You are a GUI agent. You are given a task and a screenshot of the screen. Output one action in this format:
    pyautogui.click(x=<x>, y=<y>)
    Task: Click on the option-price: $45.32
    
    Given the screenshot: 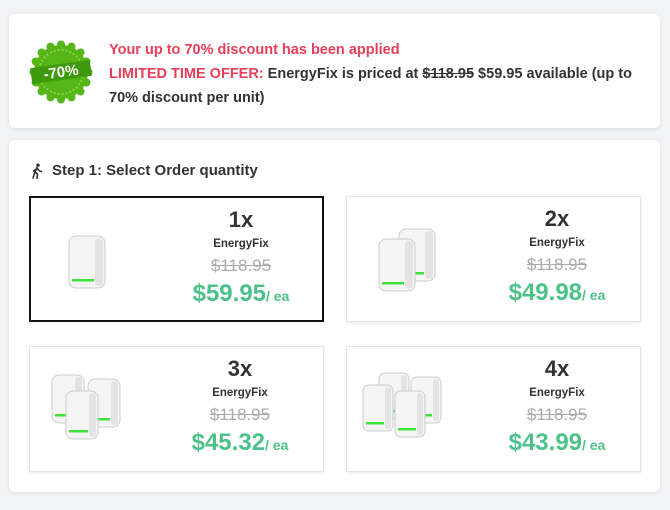 What is the action you would take?
    pyautogui.click(x=228, y=442)
    